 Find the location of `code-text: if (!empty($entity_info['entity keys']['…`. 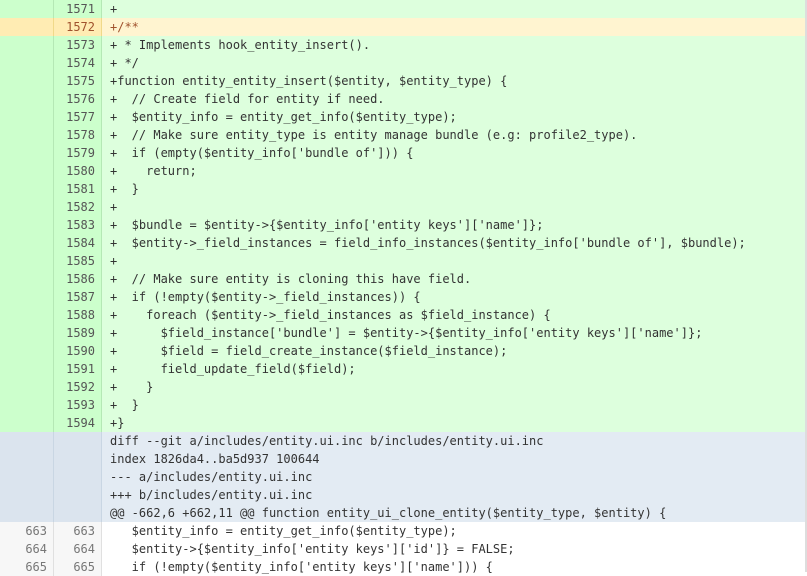

code-text: if (!empty($entity_info['entity keys']['… is located at coordinates (301, 567).